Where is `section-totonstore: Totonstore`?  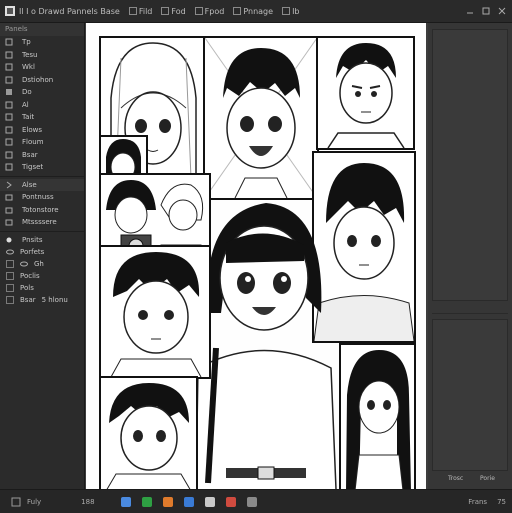 section-totonstore: Totonstore is located at coordinates (42, 210).